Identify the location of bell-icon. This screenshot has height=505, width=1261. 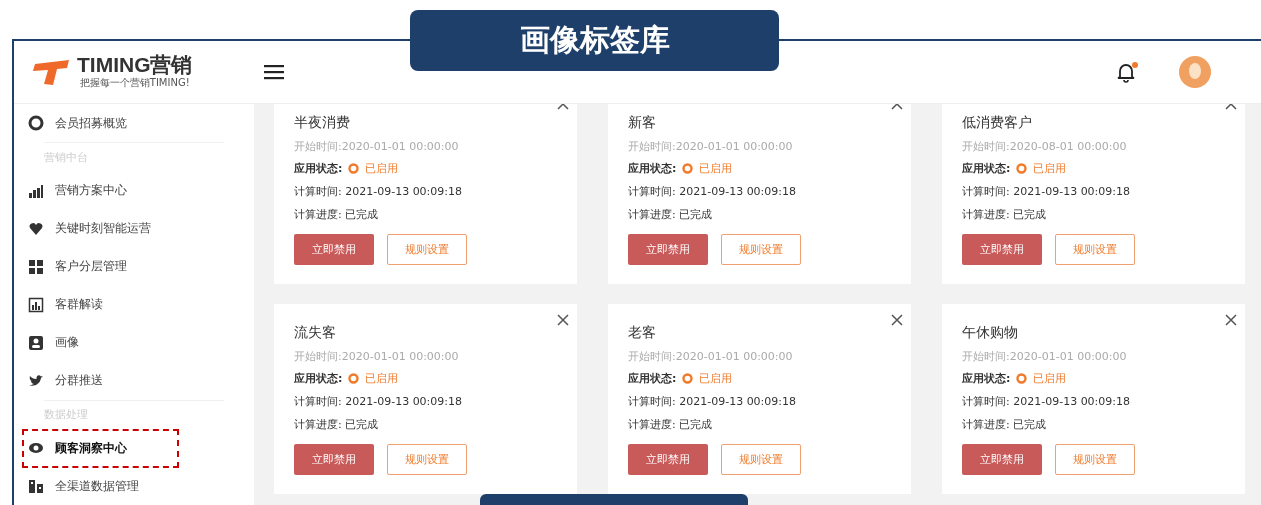
(1127, 72).